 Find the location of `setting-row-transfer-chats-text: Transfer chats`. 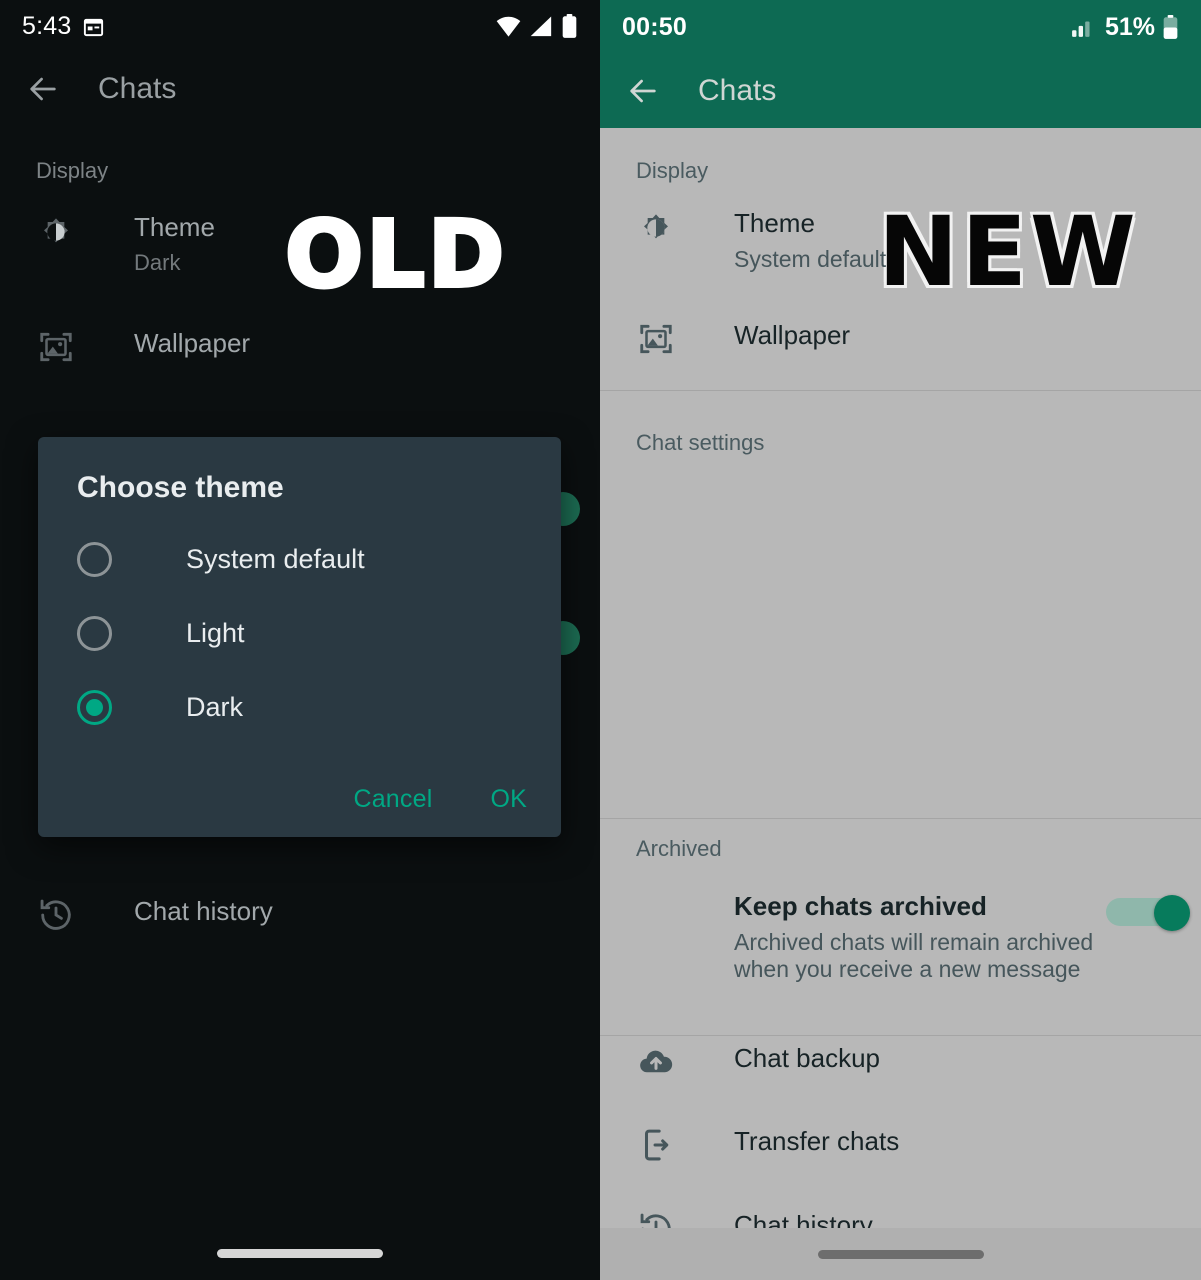

setting-row-transfer-chats-text: Transfer chats is located at coordinates (816, 1142).